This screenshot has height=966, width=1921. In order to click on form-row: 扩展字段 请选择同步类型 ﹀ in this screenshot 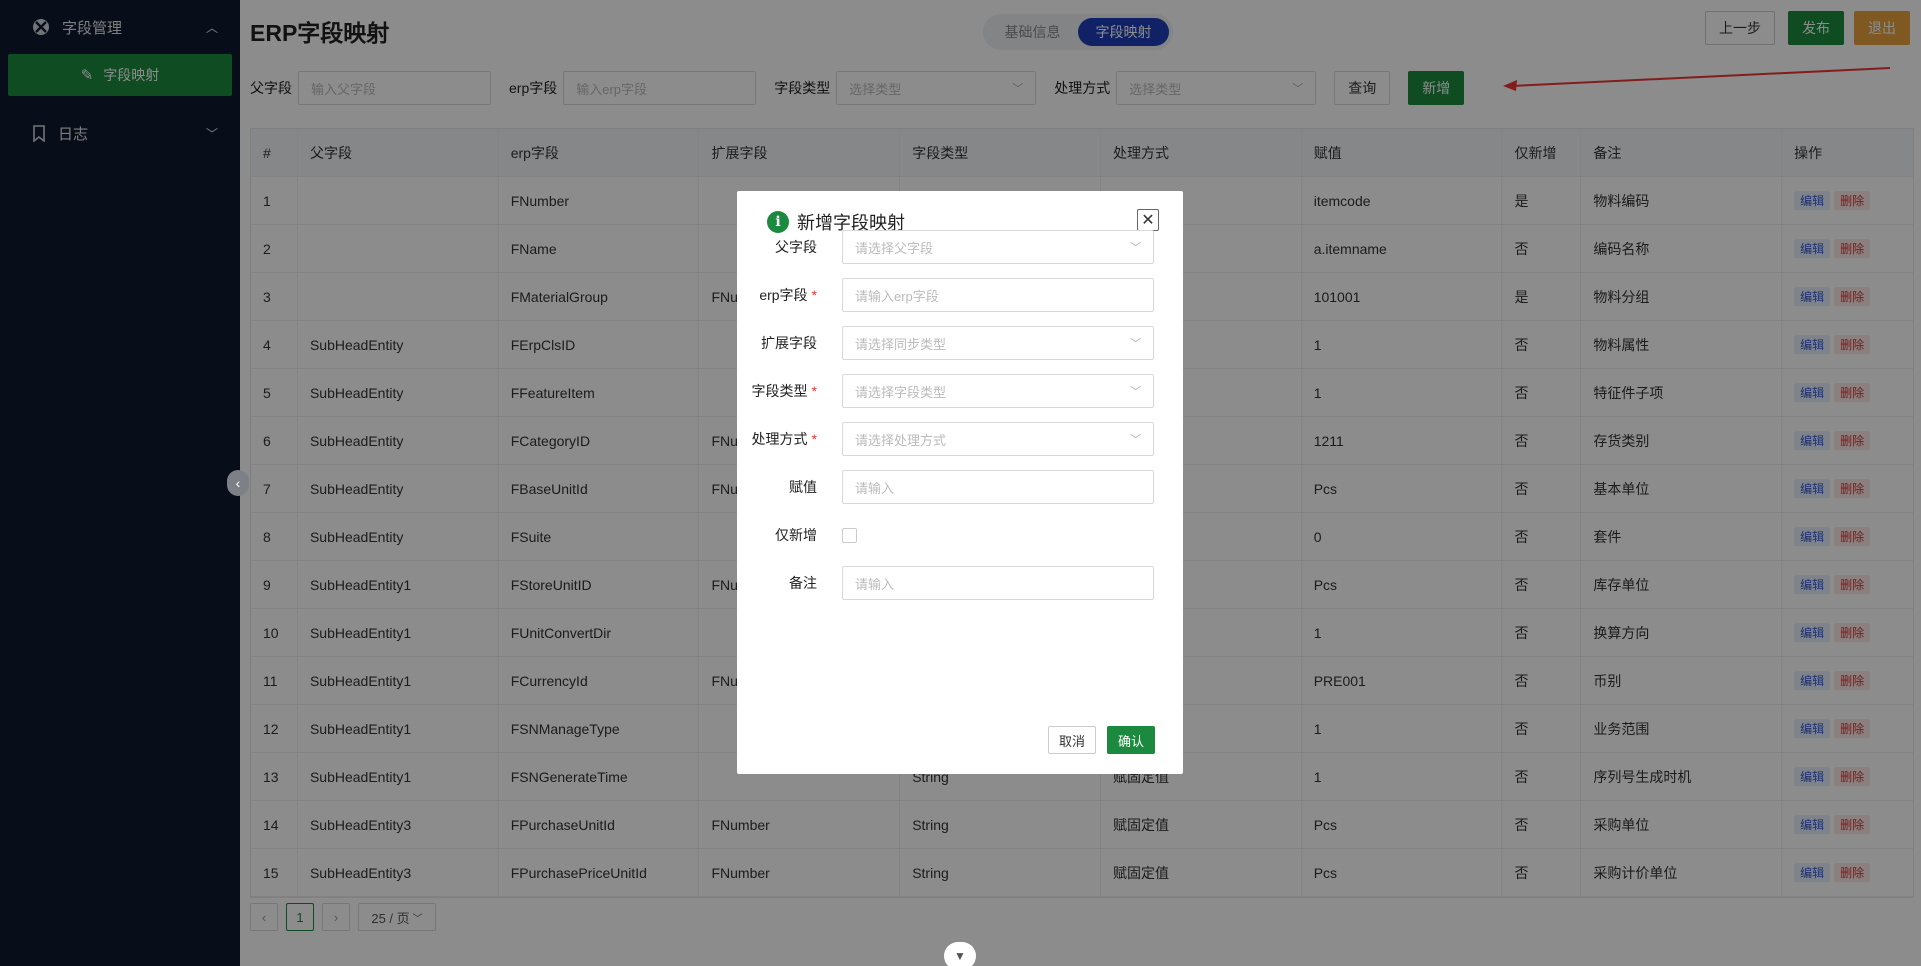, I will do `click(960, 343)`.